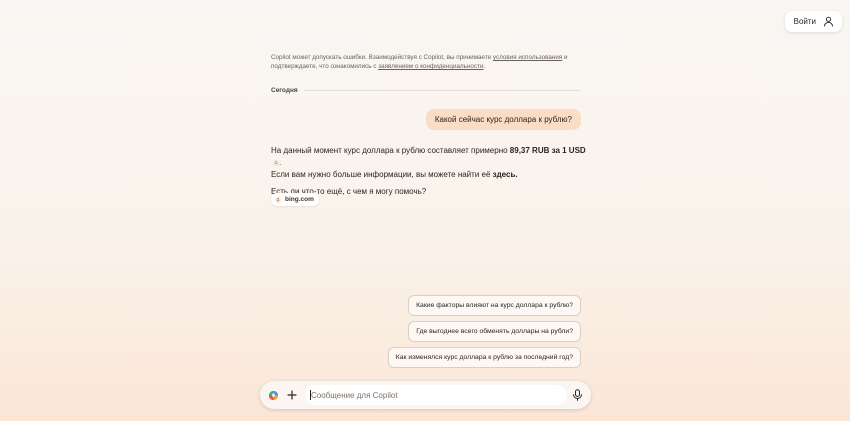  I want to click on source-label: bing.com, so click(299, 199).